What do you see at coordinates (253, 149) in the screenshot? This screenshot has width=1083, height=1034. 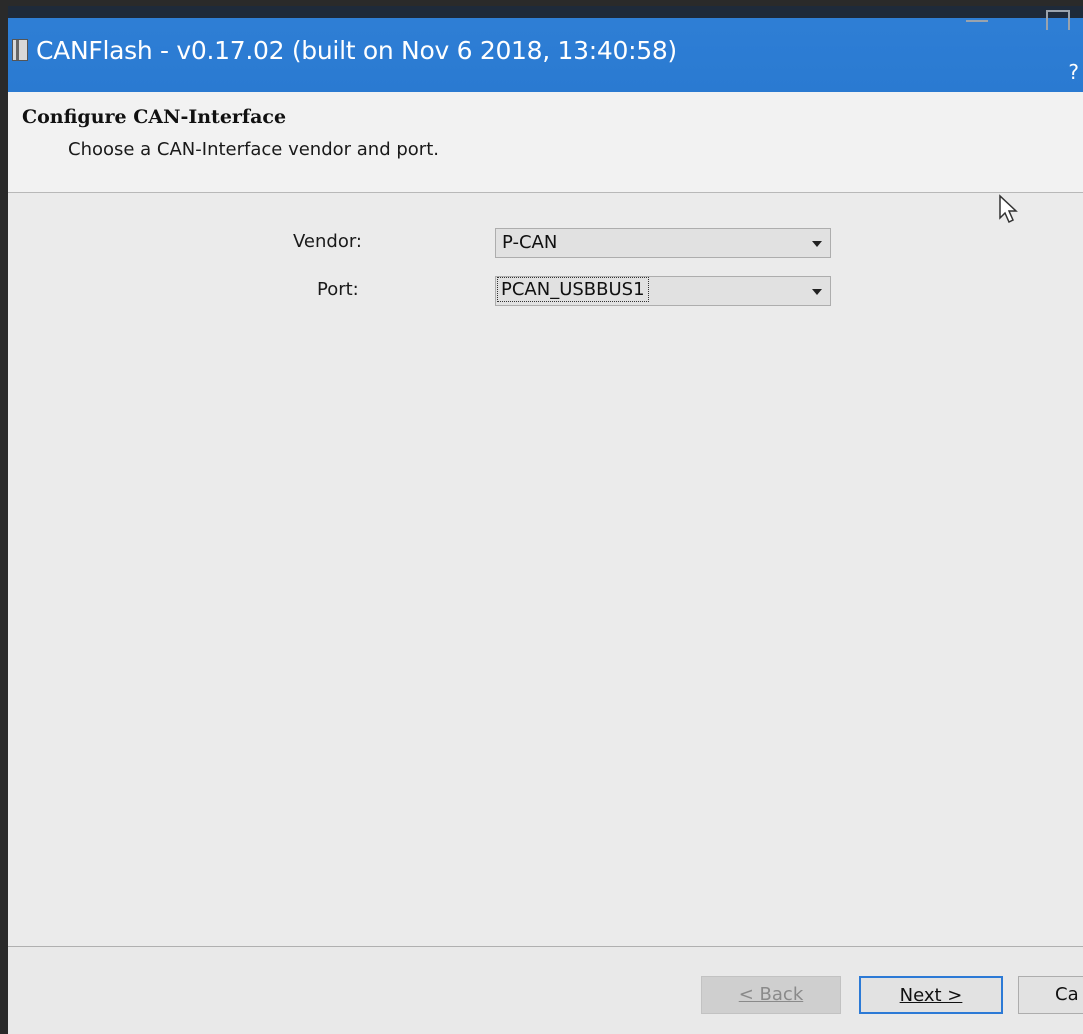 I see `page-subtitle: Choose a CAN-Interface vendor and port.` at bounding box center [253, 149].